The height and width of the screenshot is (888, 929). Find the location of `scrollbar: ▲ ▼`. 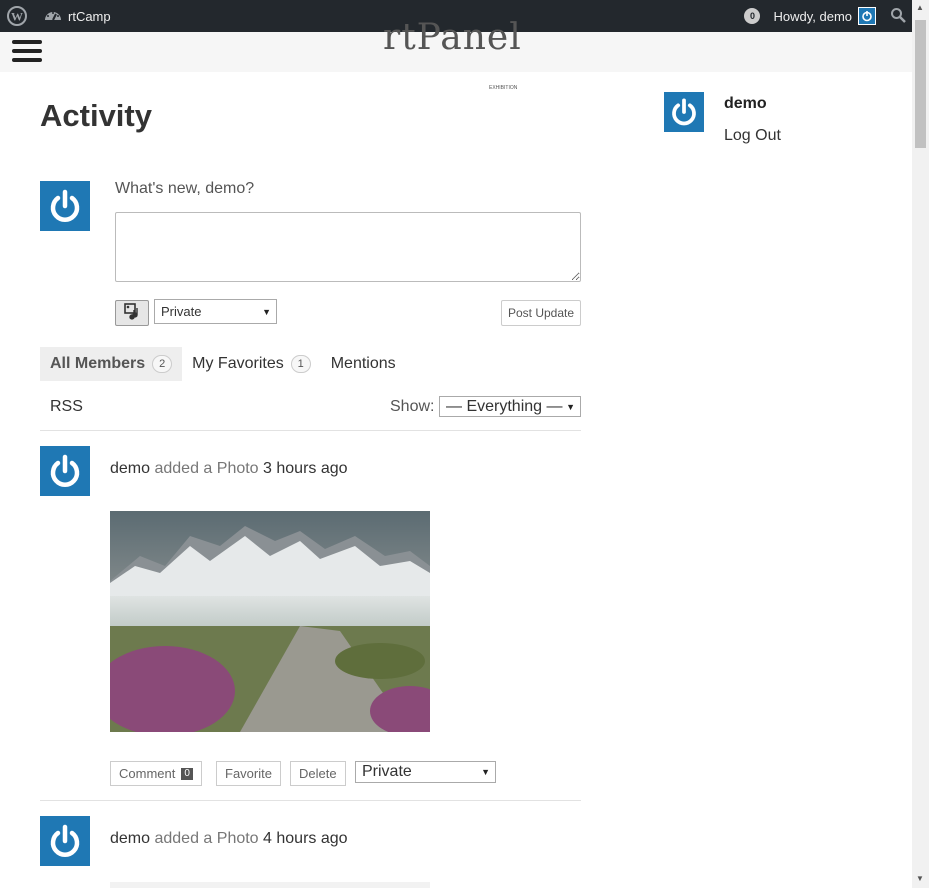

scrollbar: ▲ ▼ is located at coordinates (920, 444).